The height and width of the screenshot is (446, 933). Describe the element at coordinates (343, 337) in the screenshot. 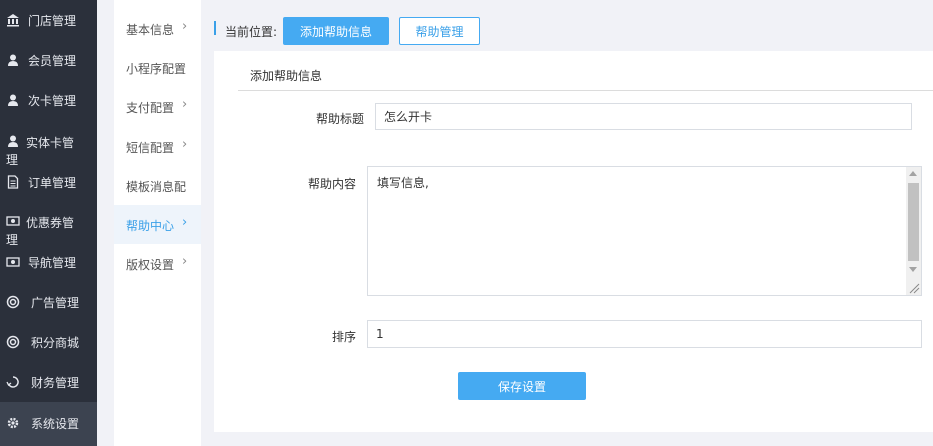

I see `sort-order-label: 排序` at that location.